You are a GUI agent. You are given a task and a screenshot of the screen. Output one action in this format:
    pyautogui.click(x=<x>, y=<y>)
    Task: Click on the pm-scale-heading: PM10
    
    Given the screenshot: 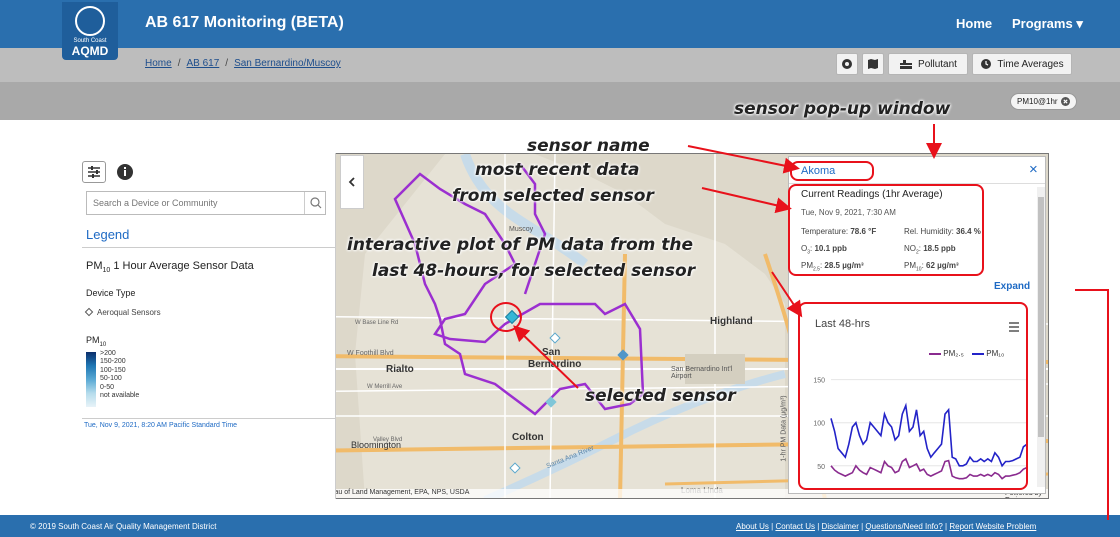 What is the action you would take?
    pyautogui.click(x=96, y=341)
    